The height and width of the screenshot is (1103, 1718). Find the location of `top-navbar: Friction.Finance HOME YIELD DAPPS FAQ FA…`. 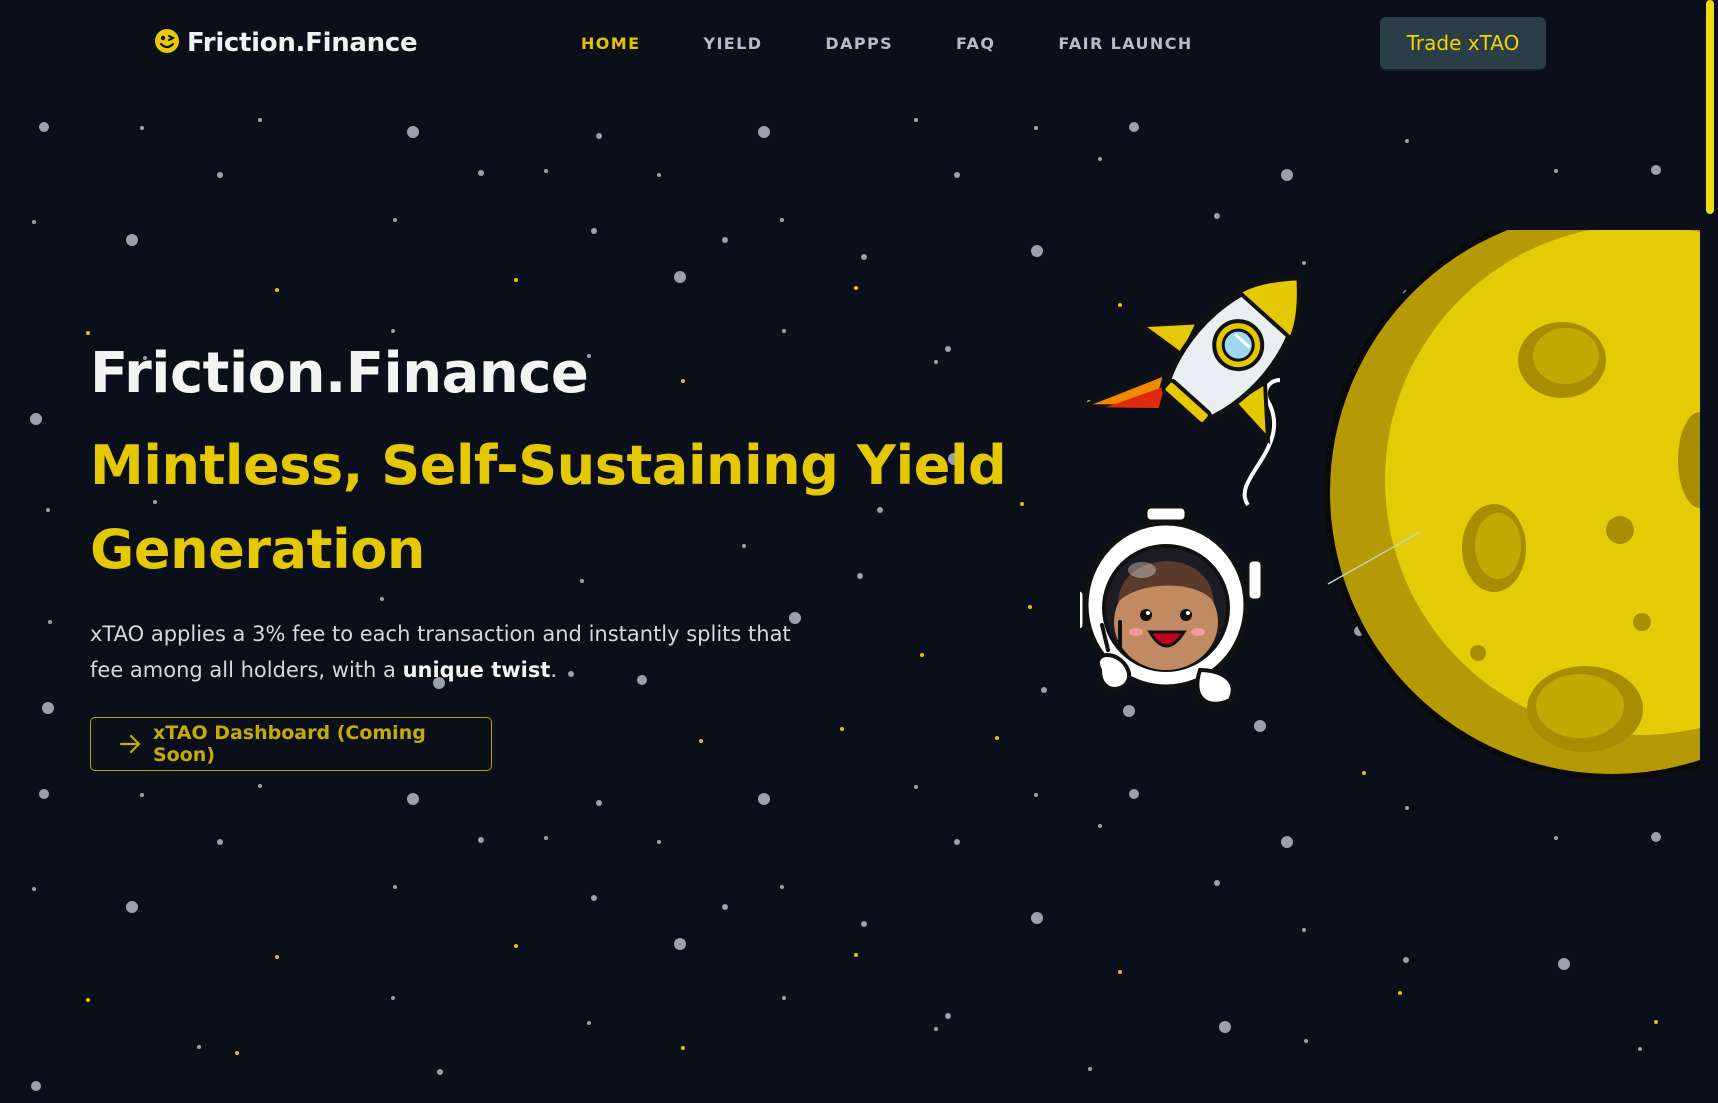

top-navbar: Friction.Finance HOME YIELD DAPPS FAQ FA… is located at coordinates (850, 44).